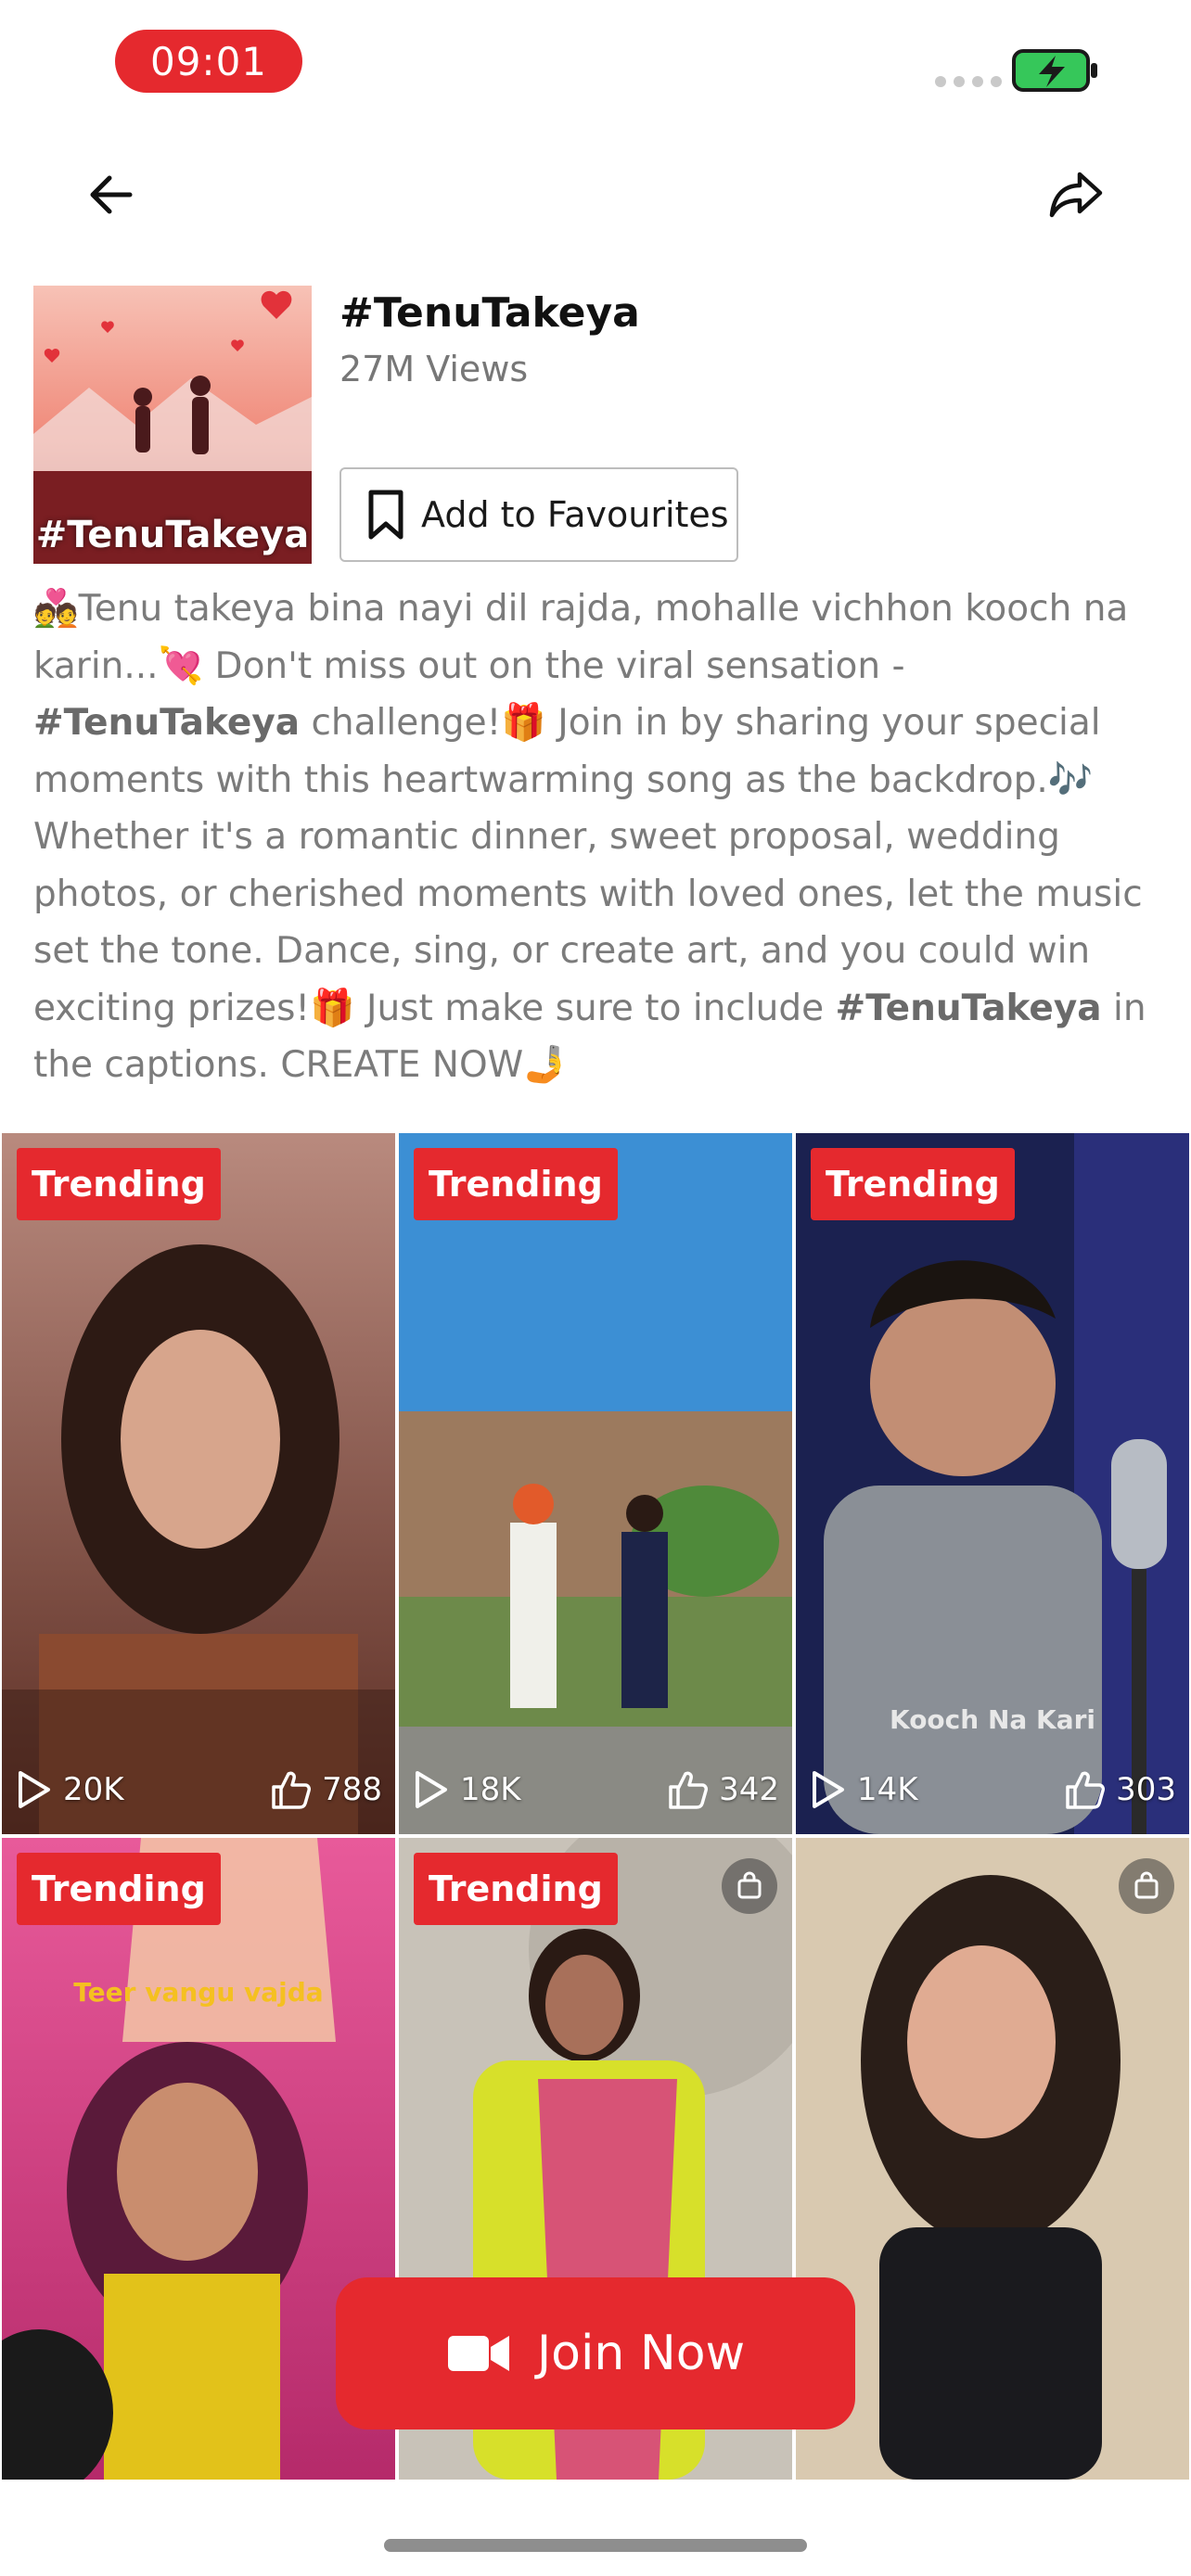  I want to click on video-camera-icon, so click(478, 2353).